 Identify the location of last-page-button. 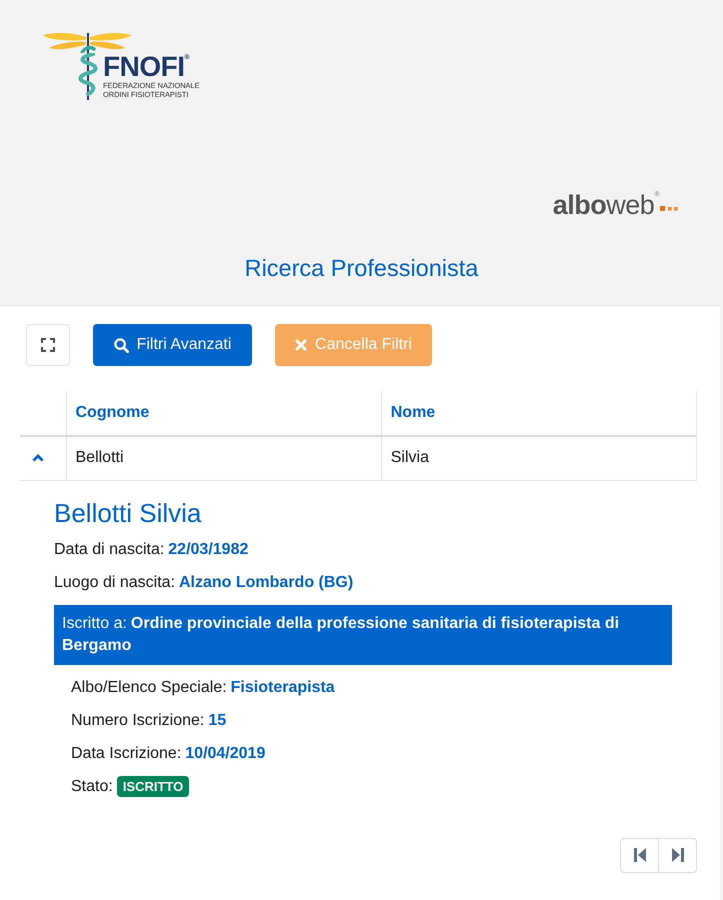
(677, 855).